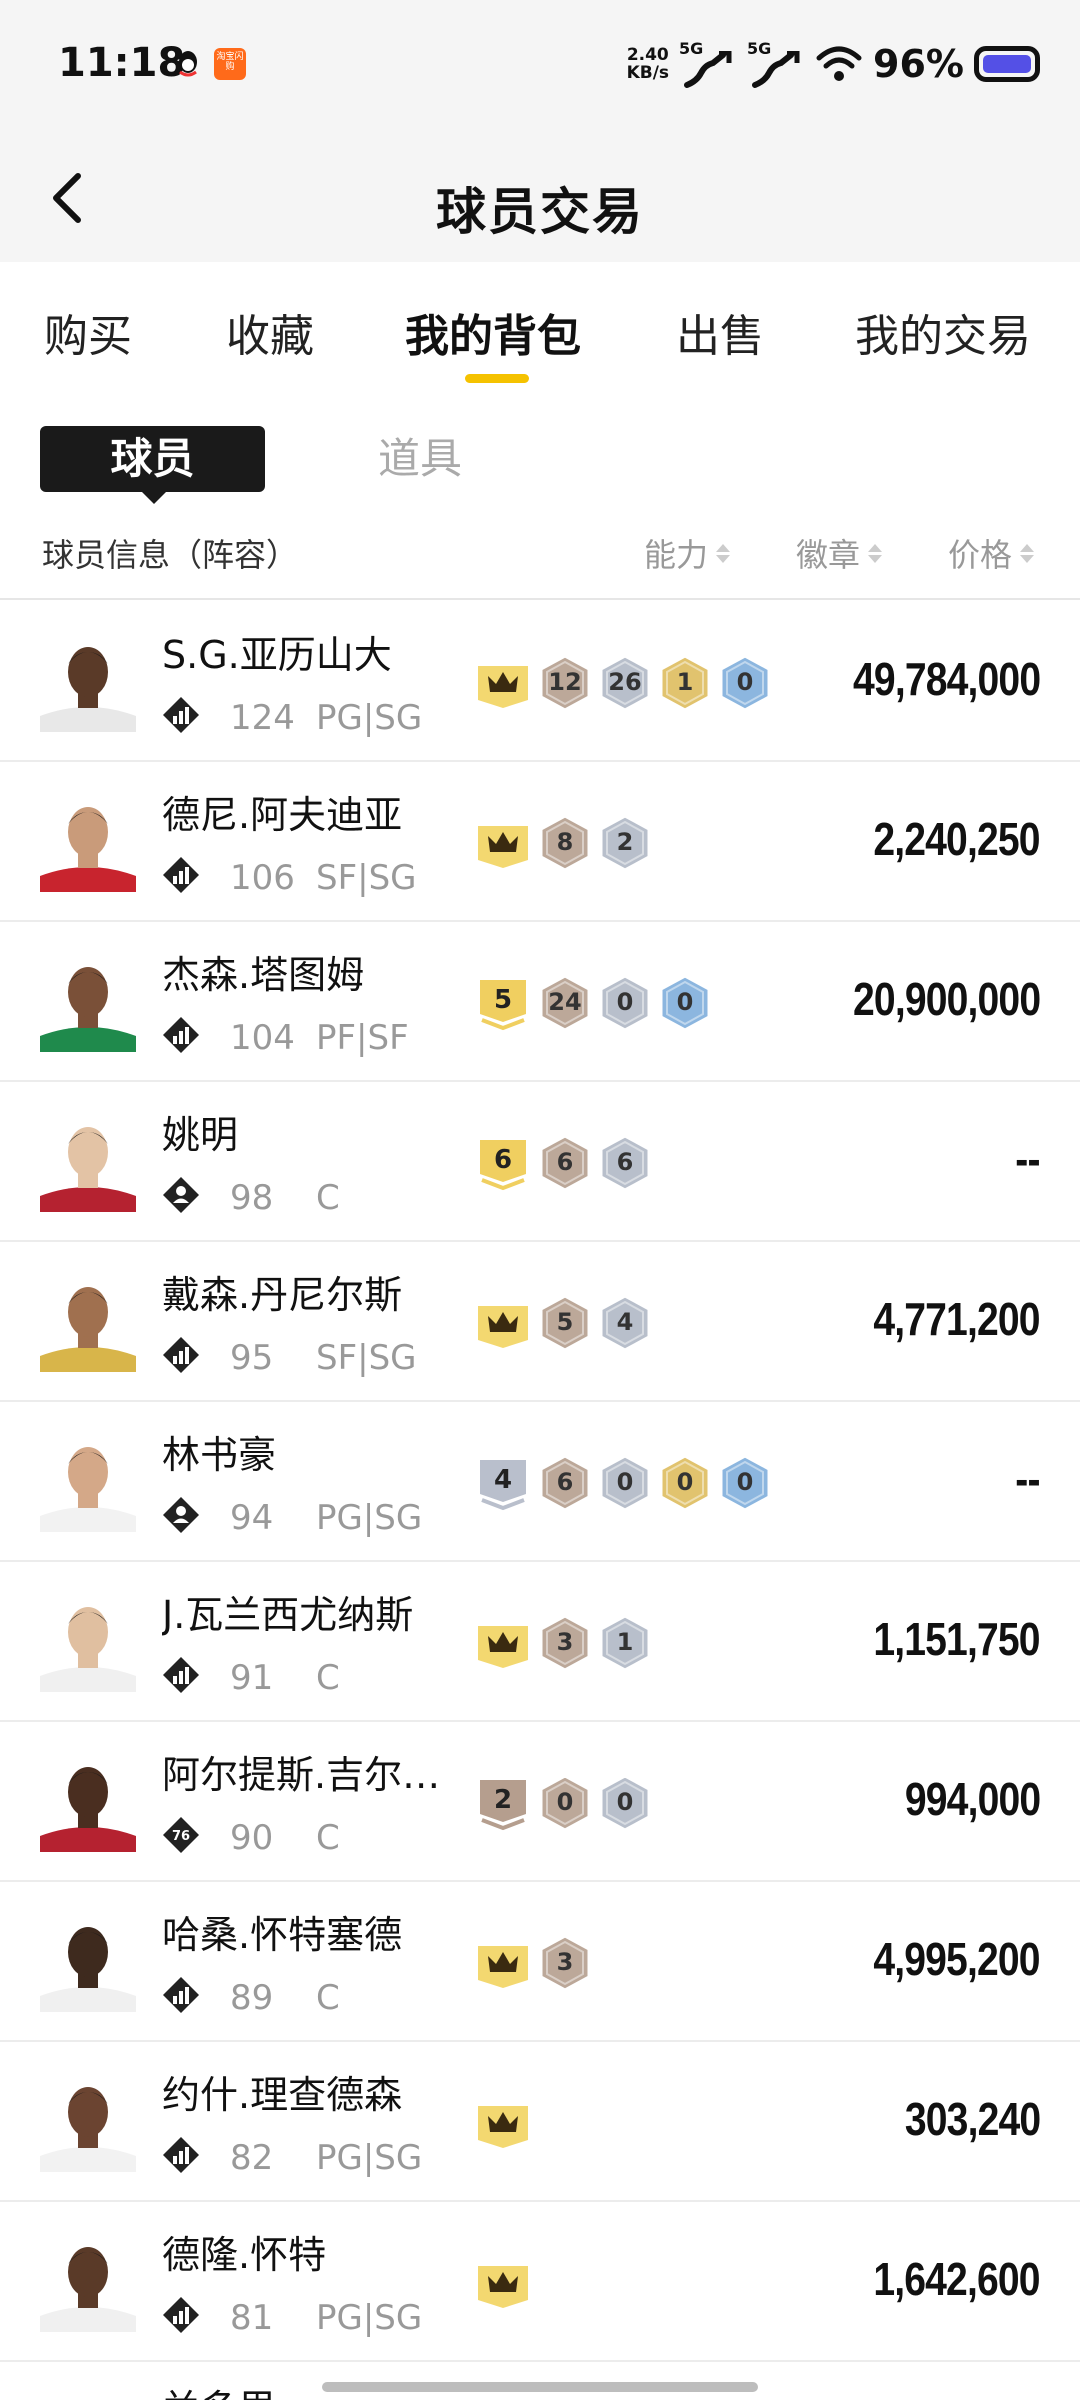 The image size is (1080, 2400). I want to click on tier-badge: 6, so click(503, 1163).